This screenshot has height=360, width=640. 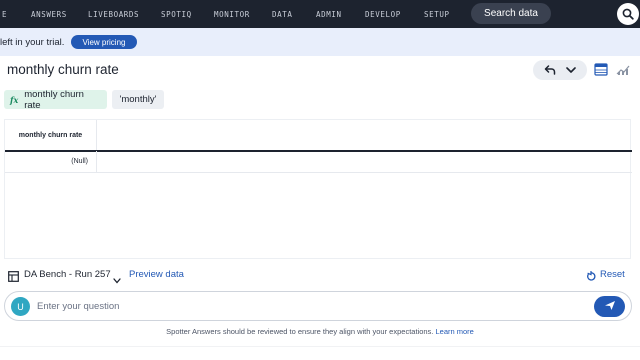 I want to click on nav-item-answers: ANSWERS, so click(x=49, y=14).